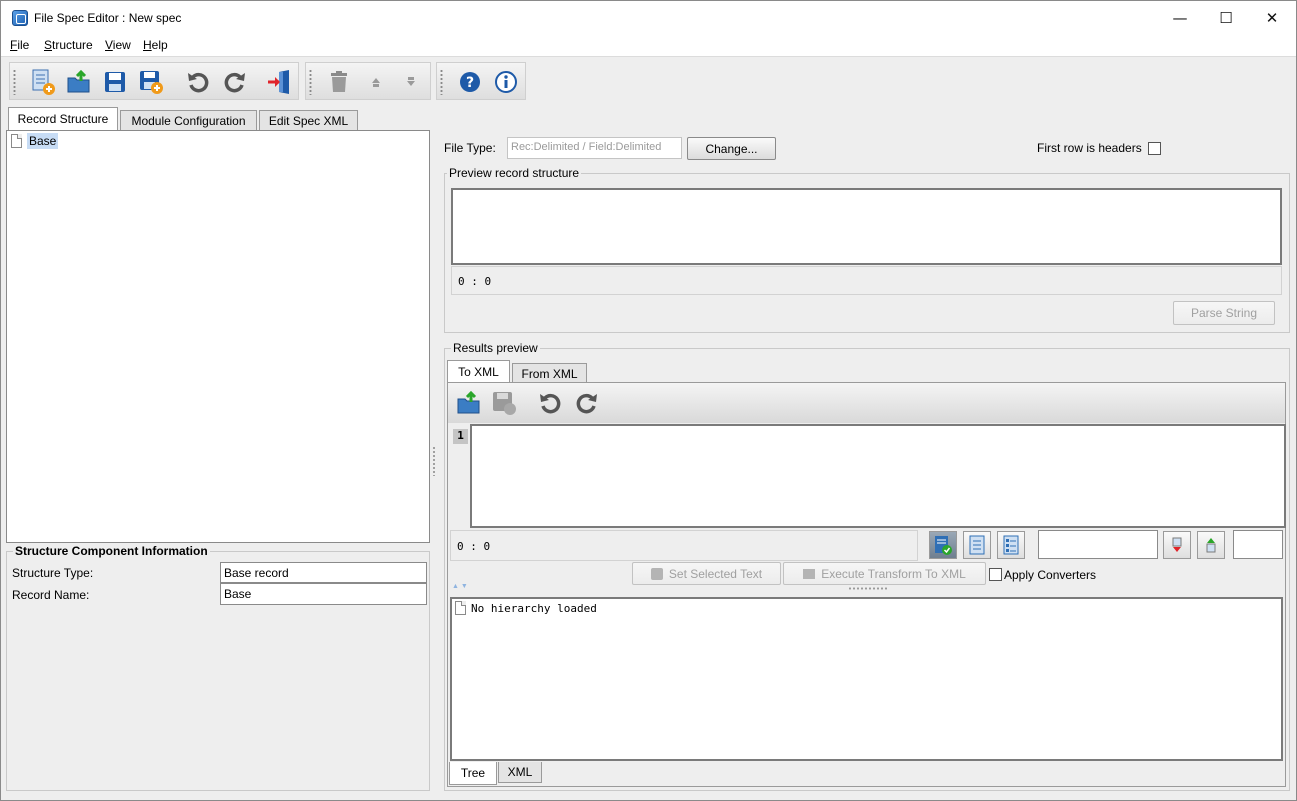 The width and height of the screenshot is (1297, 801). What do you see at coordinates (51, 595) in the screenshot?
I see `record-name-label: Record Name:` at bounding box center [51, 595].